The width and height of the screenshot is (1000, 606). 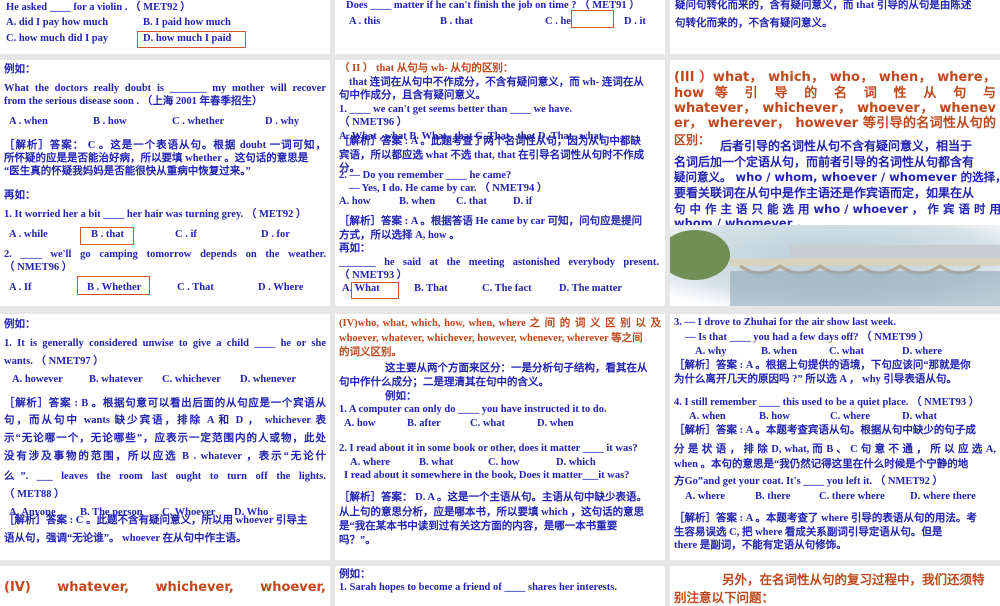 I want to click on slide-a4: (IV) whatever, whichever, whoever,, so click(x=165, y=586).